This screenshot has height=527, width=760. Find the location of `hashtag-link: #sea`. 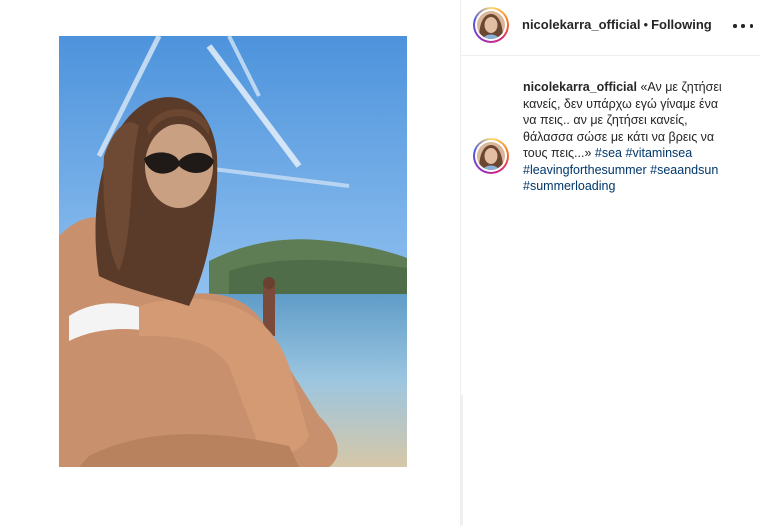

hashtag-link: #sea is located at coordinates (608, 153).